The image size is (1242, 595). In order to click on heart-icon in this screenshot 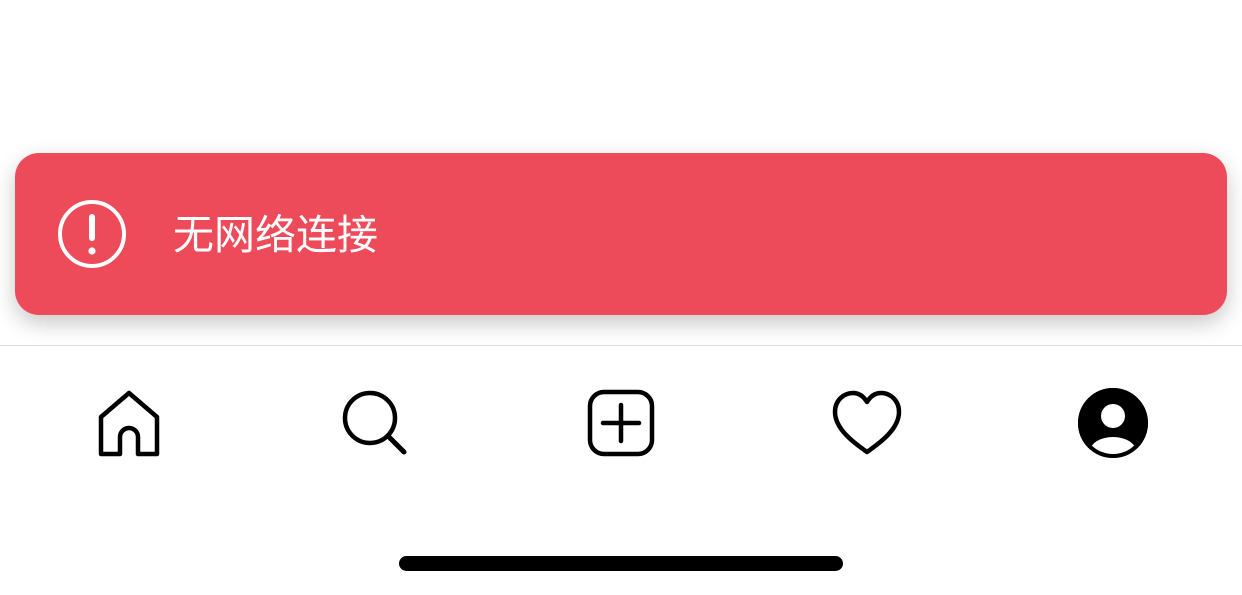, I will do `click(867, 423)`.